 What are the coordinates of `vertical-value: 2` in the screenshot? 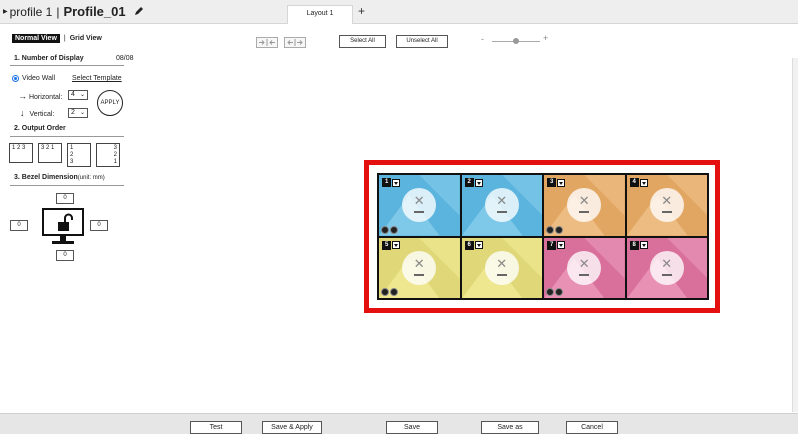 It's located at (73, 112).